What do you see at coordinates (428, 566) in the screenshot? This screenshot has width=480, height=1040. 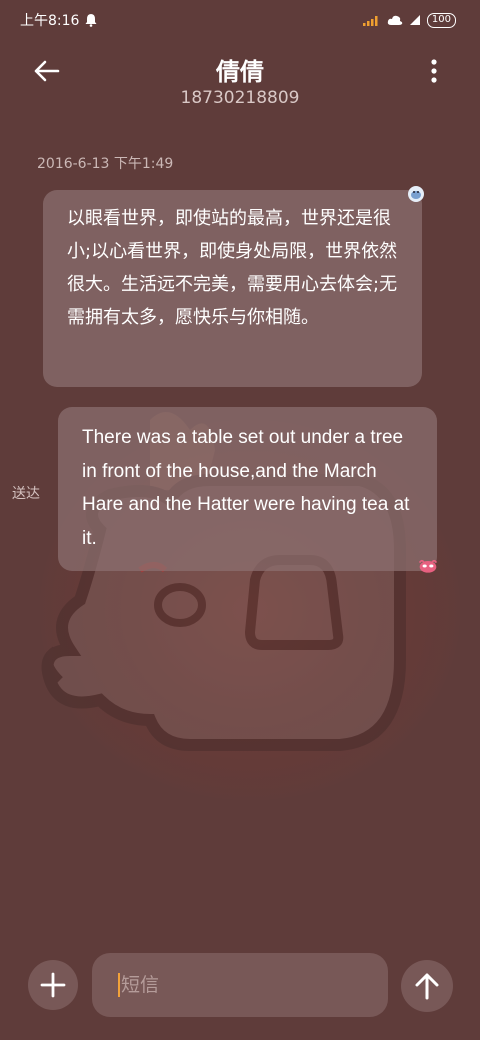 I see `user-avatar-icon` at bounding box center [428, 566].